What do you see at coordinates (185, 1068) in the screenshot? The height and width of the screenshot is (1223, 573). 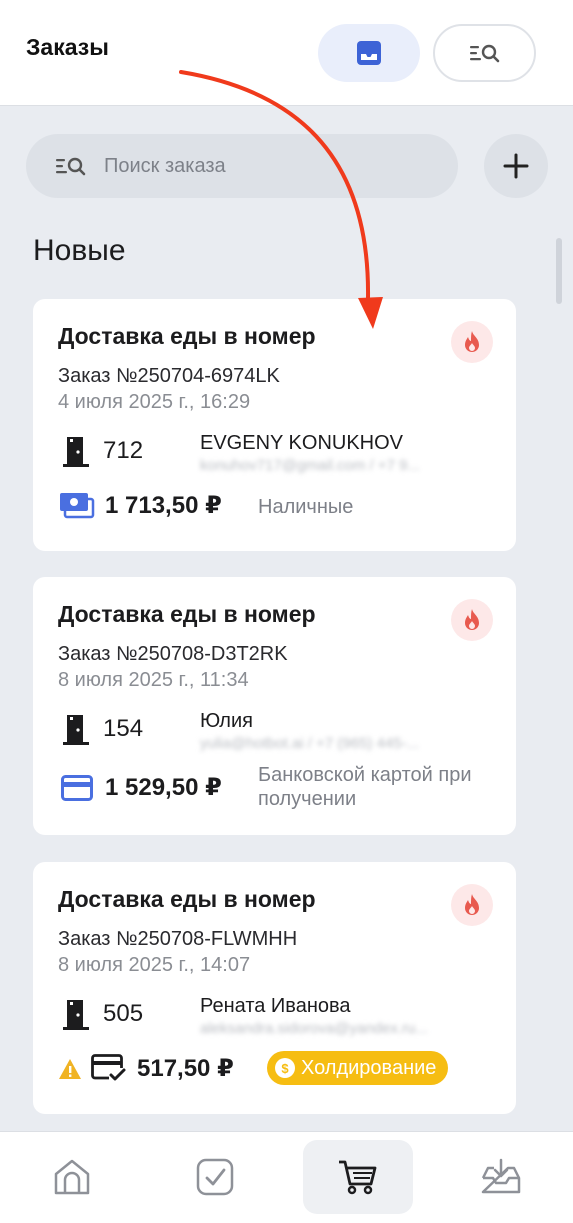 I see `order-amount: 517,50 ₽` at bounding box center [185, 1068].